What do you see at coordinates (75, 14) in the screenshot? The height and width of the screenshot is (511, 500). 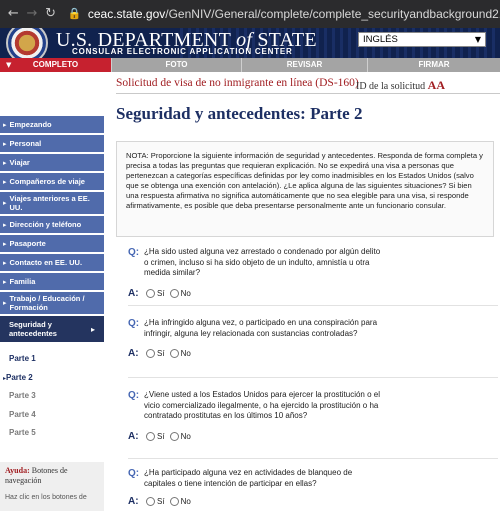 I see `lock-icon: 🔒` at bounding box center [75, 14].